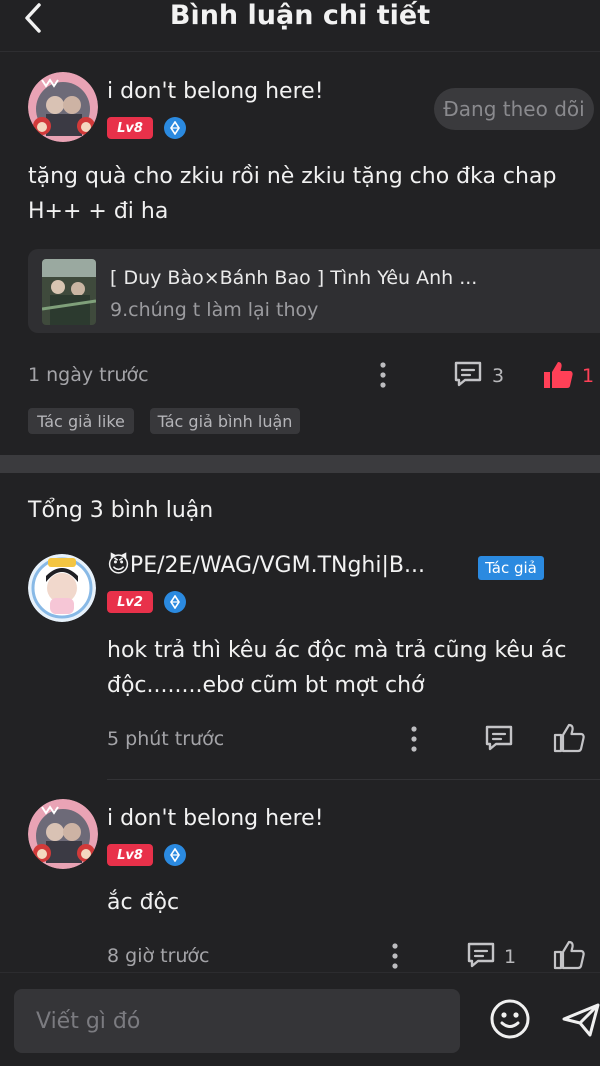  Describe the element at coordinates (158, 956) in the screenshot. I see `comment-time: 8 giờ trước` at that location.